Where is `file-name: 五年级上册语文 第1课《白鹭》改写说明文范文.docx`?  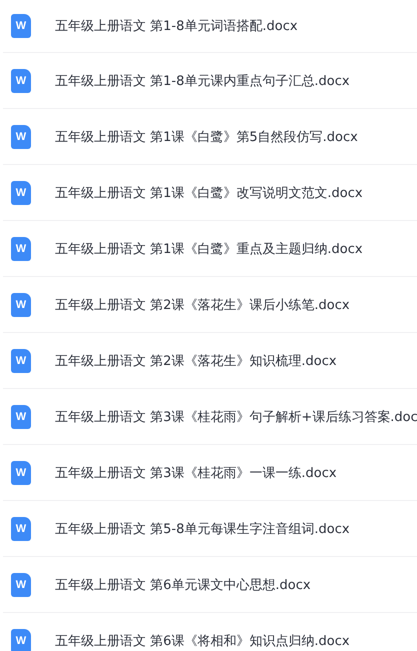
file-name: 五年级上册语文 第1课《白鹭》改写说明文范文.docx is located at coordinates (209, 193).